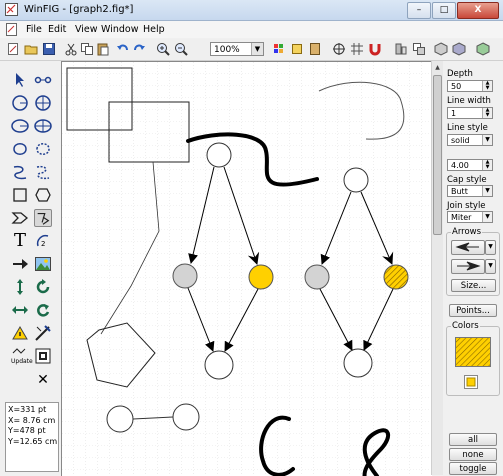  Describe the element at coordinates (22, 361) in the screenshot. I see `update-label: Update` at that location.